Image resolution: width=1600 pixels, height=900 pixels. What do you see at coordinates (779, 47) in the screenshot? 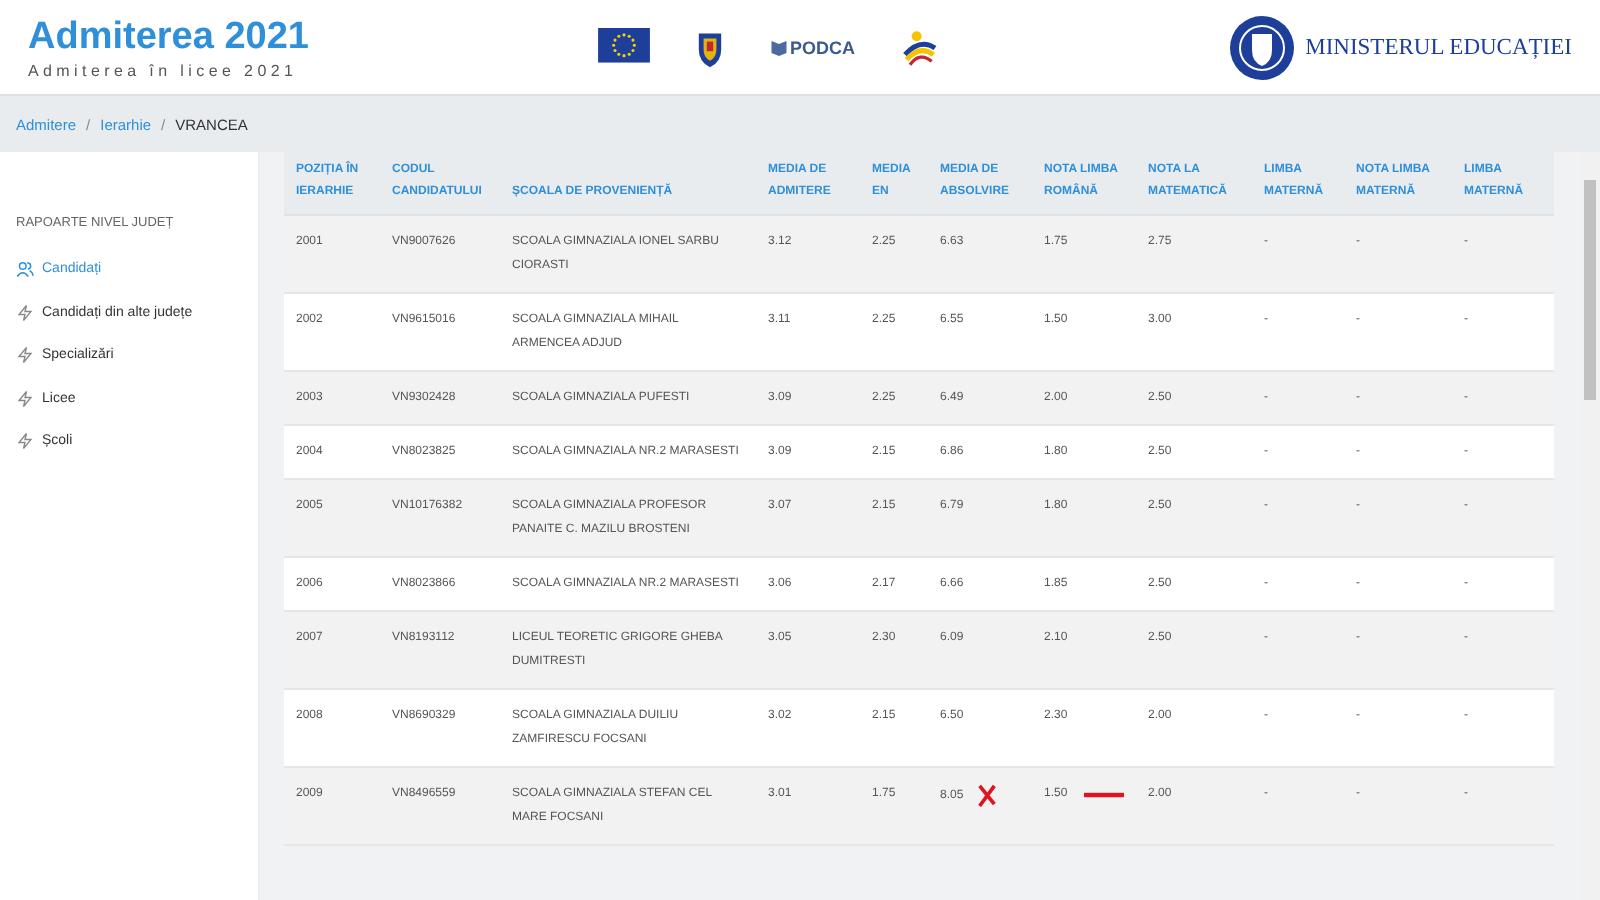
I see `book-icon` at bounding box center [779, 47].